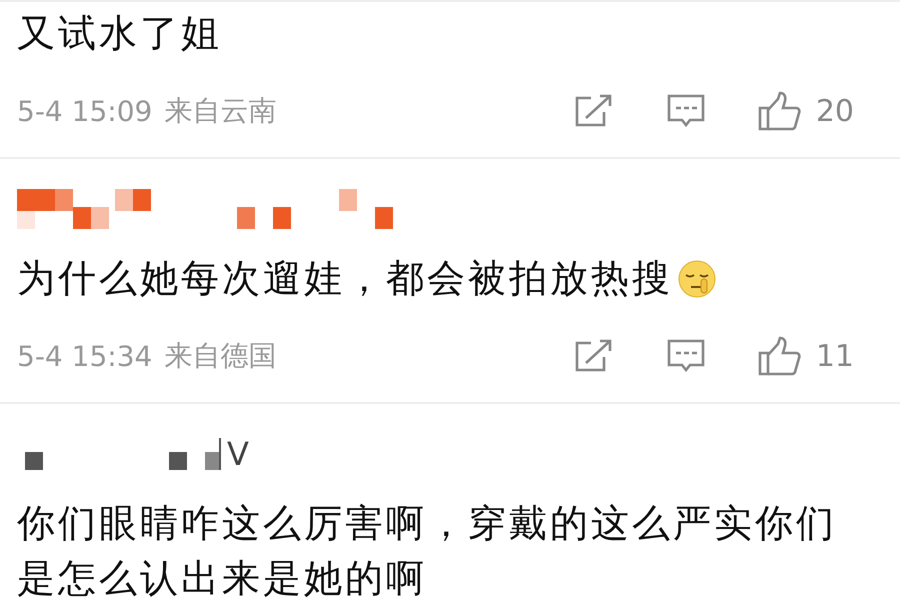  Describe the element at coordinates (238, 454) in the screenshot. I see `name-fragment-text: V` at that location.